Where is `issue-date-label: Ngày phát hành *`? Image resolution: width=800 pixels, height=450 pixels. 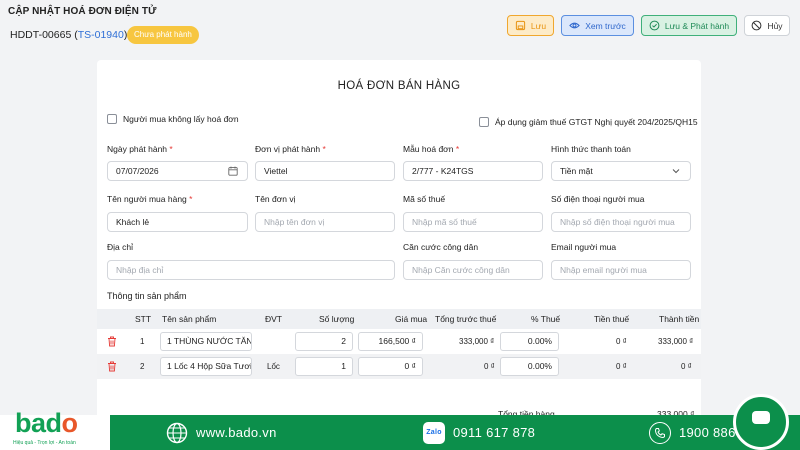
issue-date-label: Ngày phát hành * is located at coordinates (140, 149).